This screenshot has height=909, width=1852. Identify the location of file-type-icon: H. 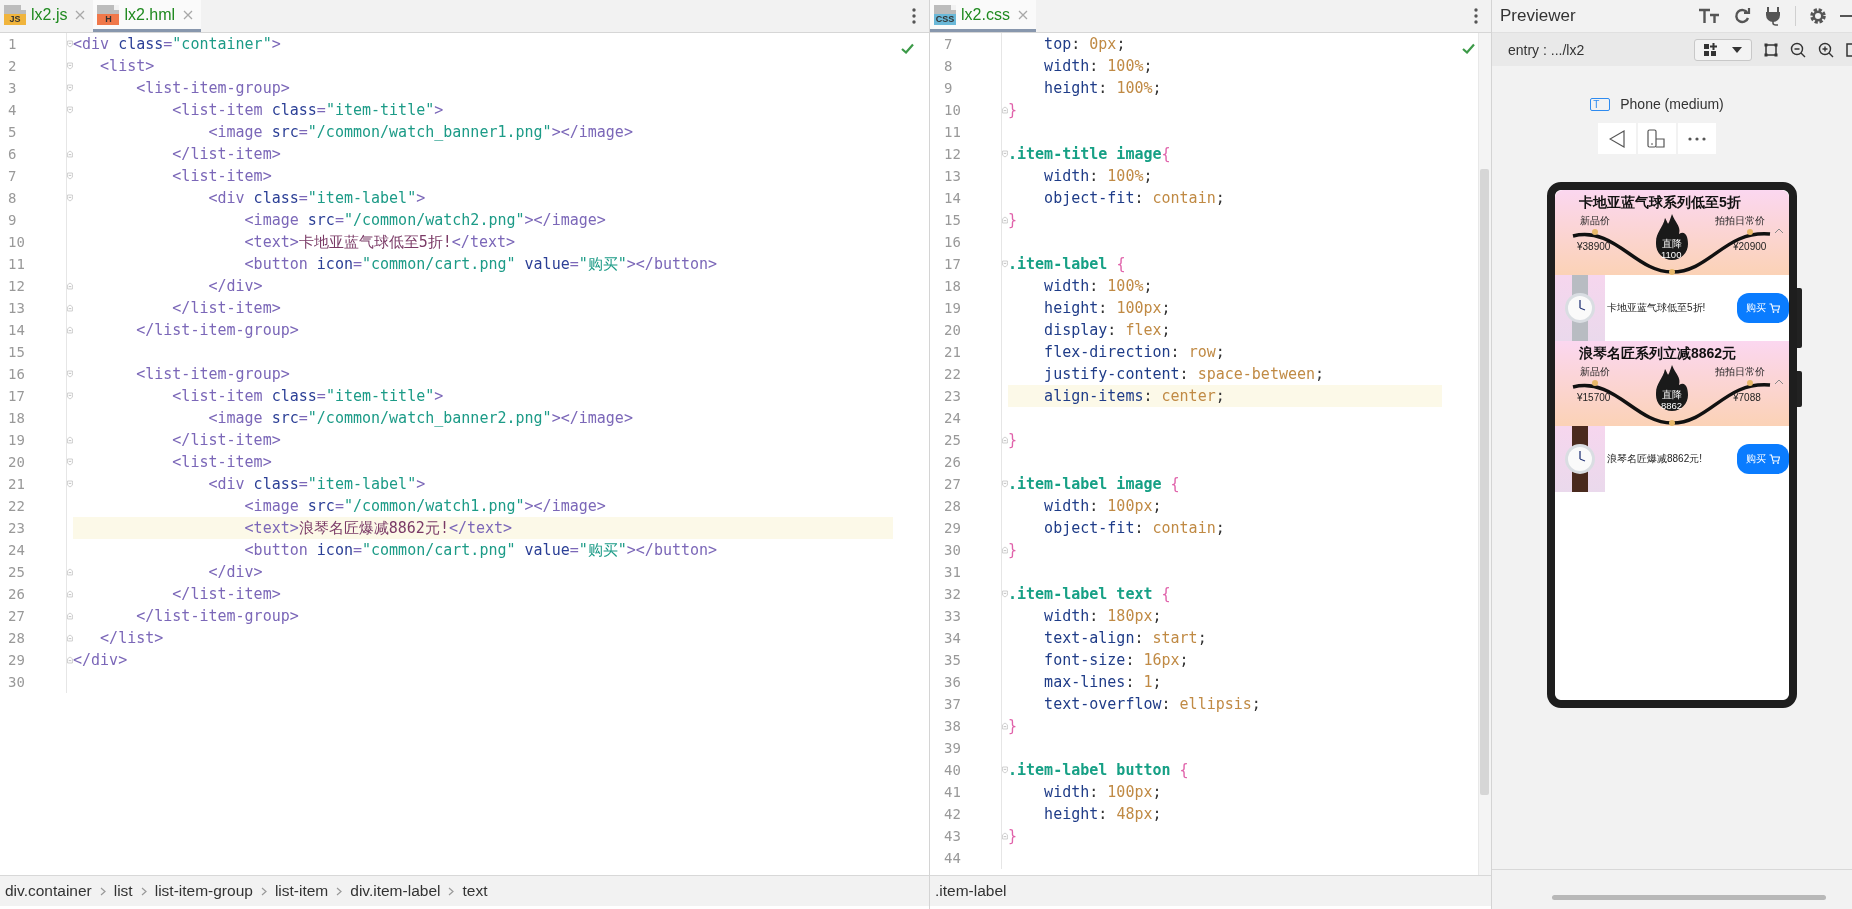
(108, 14).